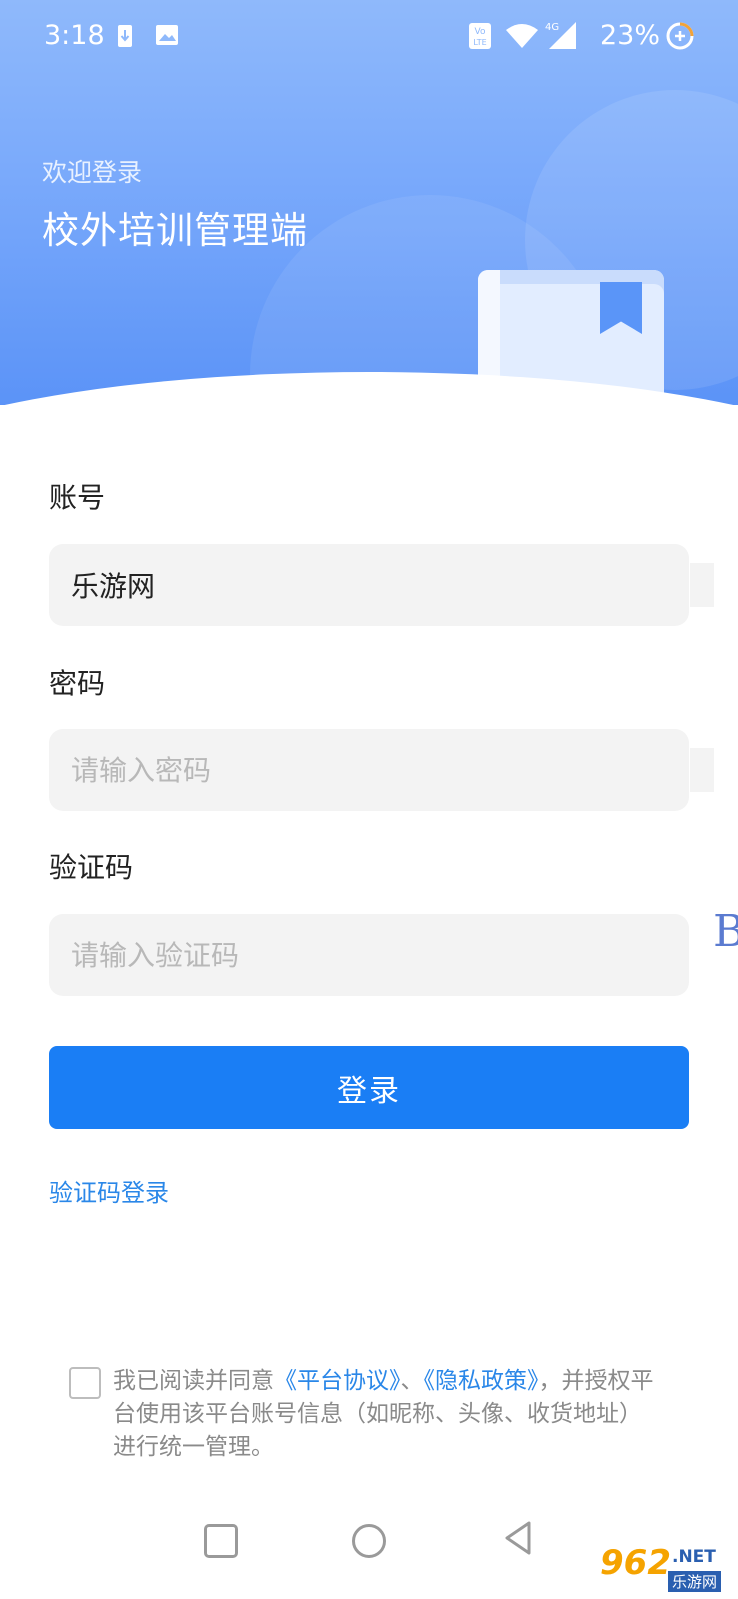 The image size is (738, 1599). Describe the element at coordinates (621, 308) in the screenshot. I see `bookmark-icon` at that location.